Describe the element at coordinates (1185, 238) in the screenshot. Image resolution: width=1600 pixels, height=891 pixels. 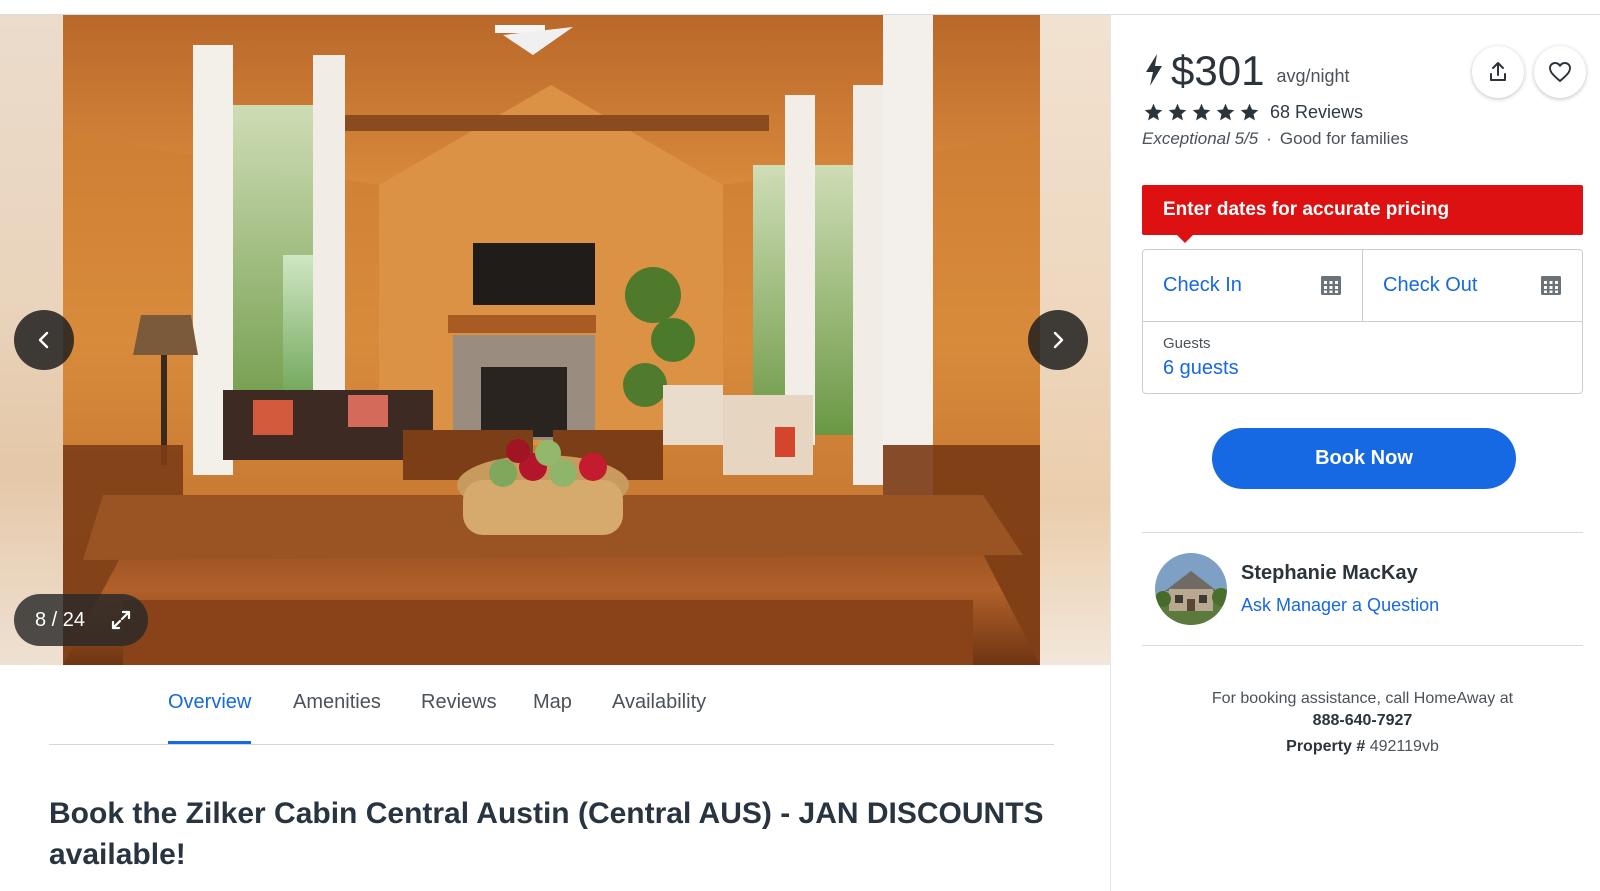
I see `alert-pointer` at that location.